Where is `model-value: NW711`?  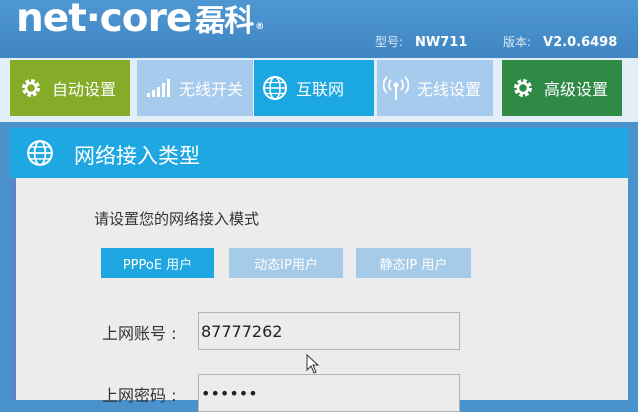 model-value: NW711 is located at coordinates (441, 42).